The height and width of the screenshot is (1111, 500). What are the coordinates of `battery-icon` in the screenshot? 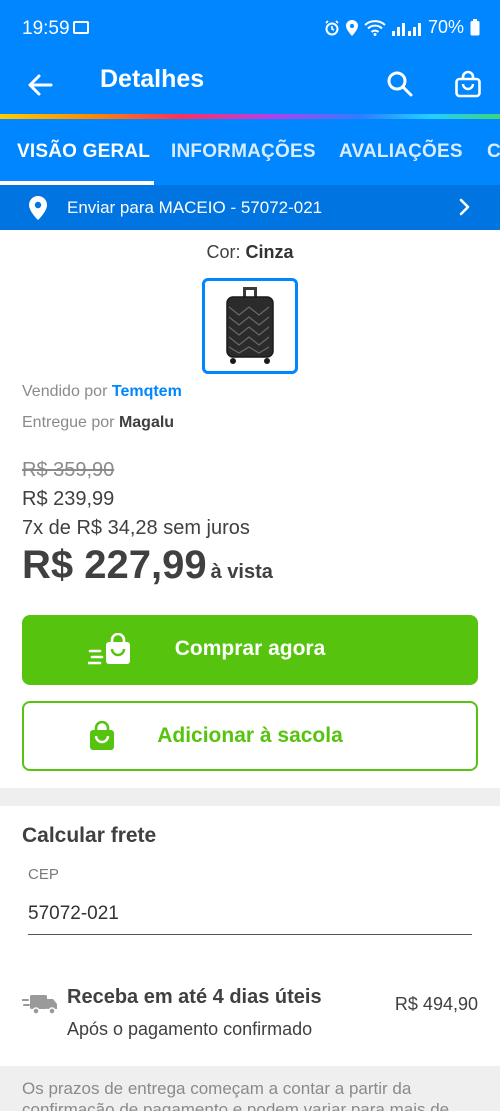 It's located at (475, 27).